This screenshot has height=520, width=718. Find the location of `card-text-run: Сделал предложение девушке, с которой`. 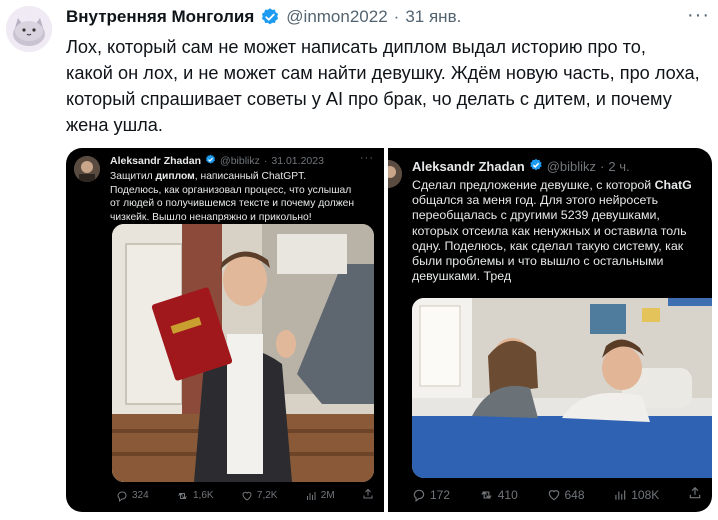

card-text-run: Сделал предложение девушке, с которой is located at coordinates (533, 185).